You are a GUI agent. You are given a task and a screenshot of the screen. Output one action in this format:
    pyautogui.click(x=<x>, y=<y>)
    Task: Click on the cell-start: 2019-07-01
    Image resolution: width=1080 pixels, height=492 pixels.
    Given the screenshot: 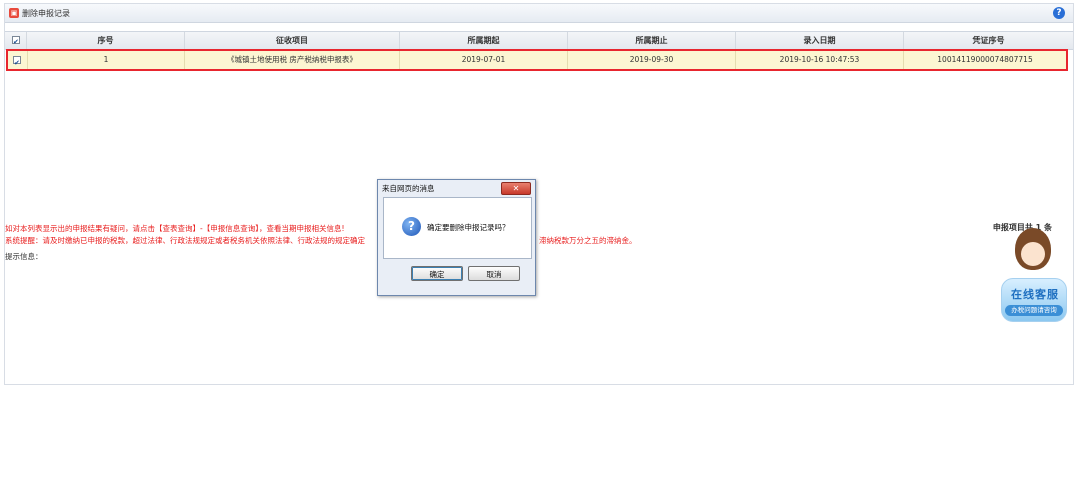 What is the action you would take?
    pyautogui.click(x=484, y=60)
    